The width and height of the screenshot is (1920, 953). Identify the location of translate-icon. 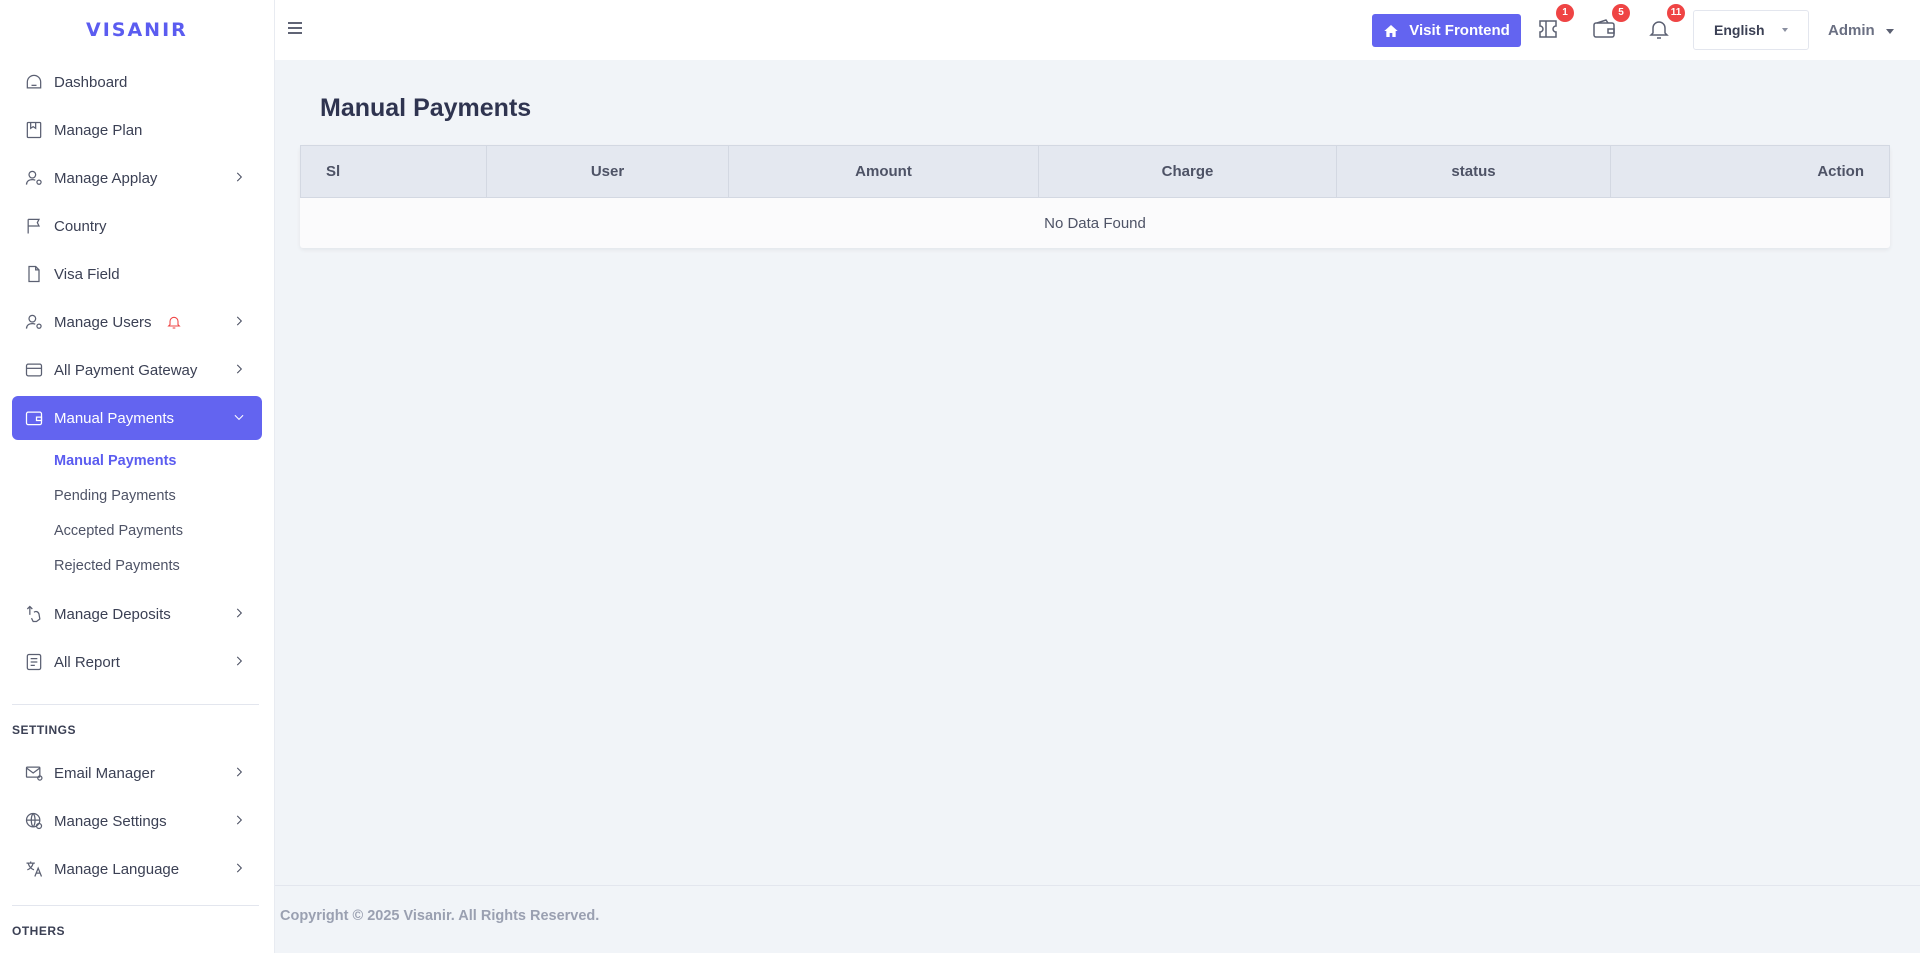
(34, 869).